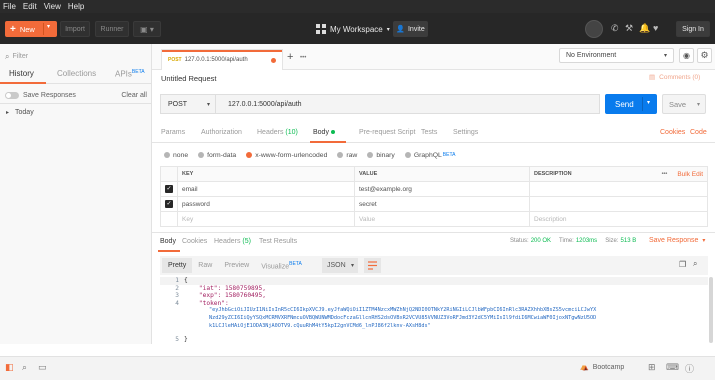  Describe the element at coordinates (674, 77) in the screenshot. I see `comments-button: ▤ Comments (0)` at that location.